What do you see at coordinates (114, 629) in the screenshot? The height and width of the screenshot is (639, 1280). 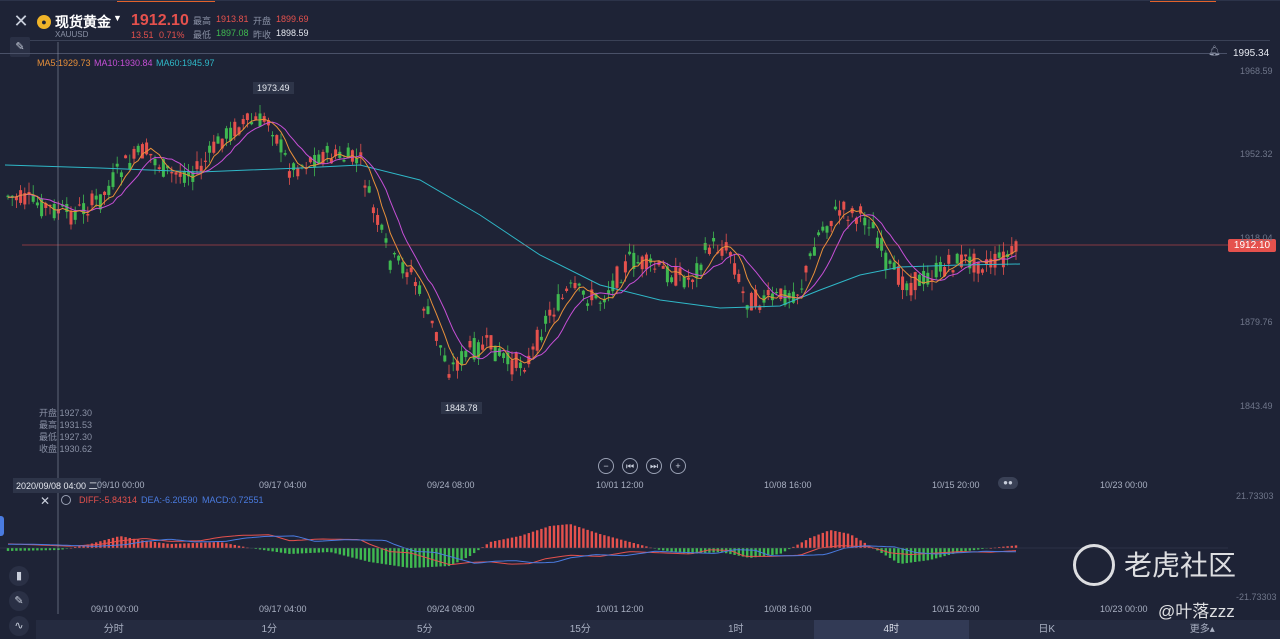 I see `tab-fenshi: 分时` at bounding box center [114, 629].